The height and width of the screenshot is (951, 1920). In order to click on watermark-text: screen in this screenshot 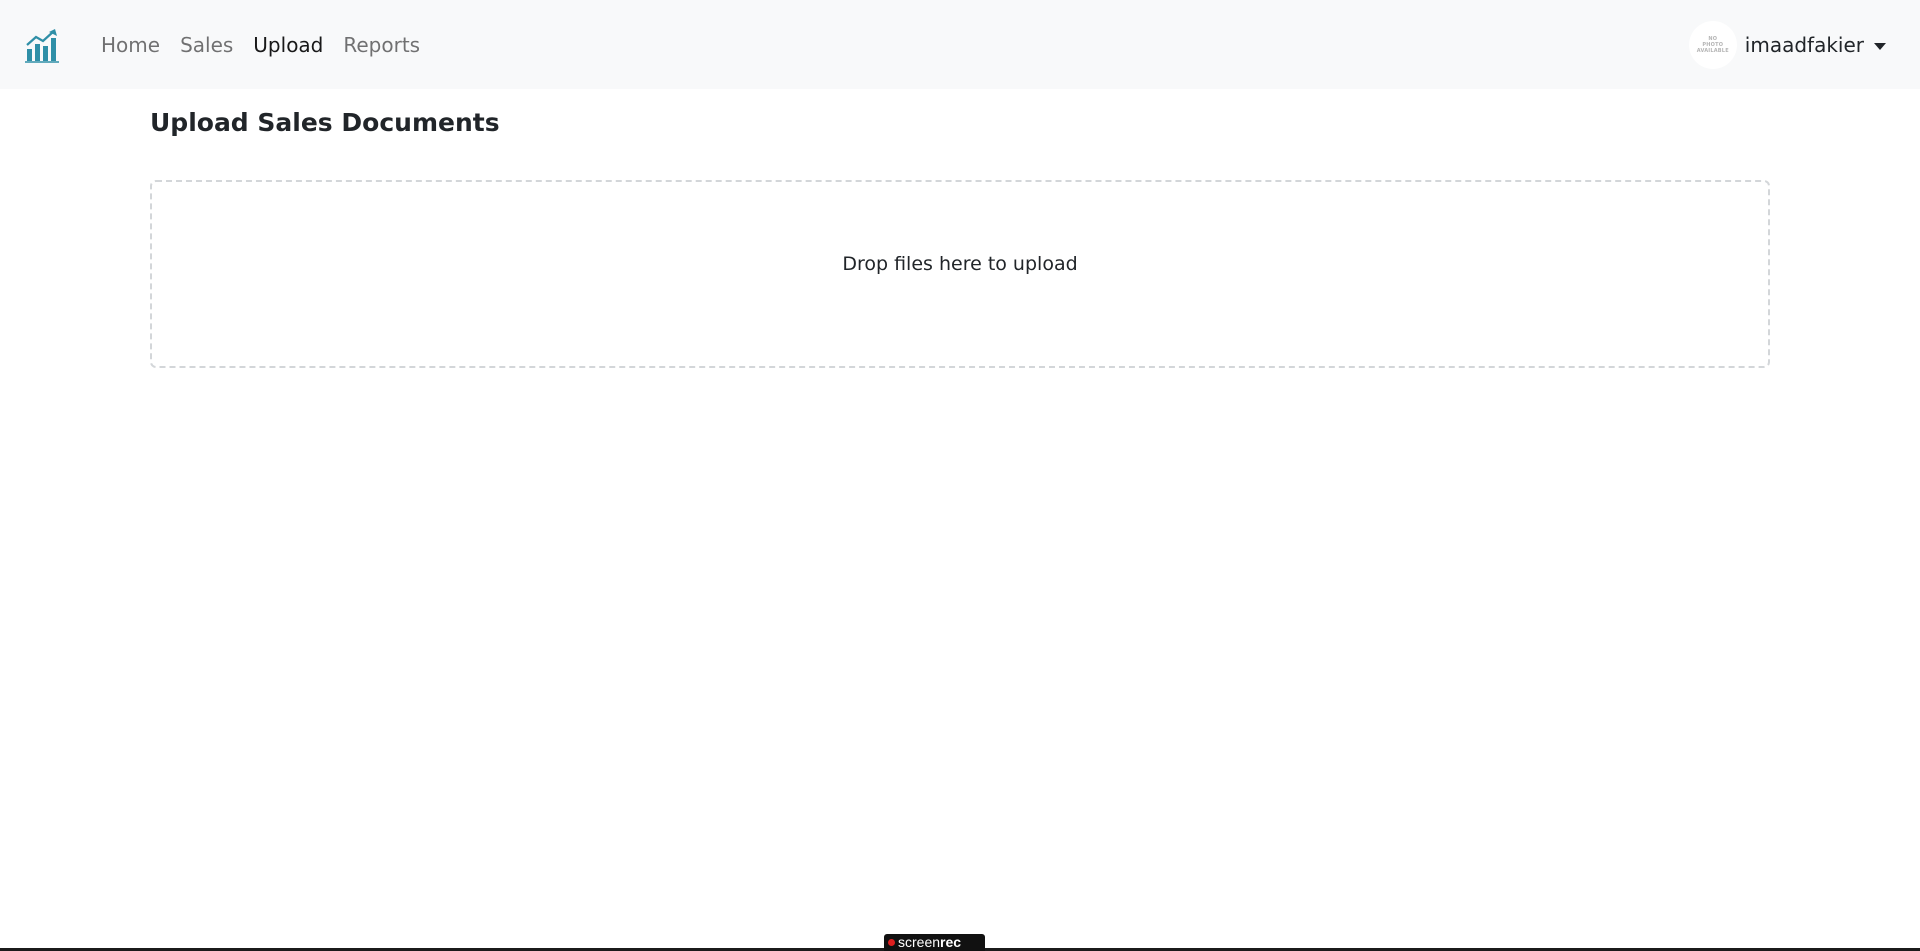, I will do `click(919, 942)`.